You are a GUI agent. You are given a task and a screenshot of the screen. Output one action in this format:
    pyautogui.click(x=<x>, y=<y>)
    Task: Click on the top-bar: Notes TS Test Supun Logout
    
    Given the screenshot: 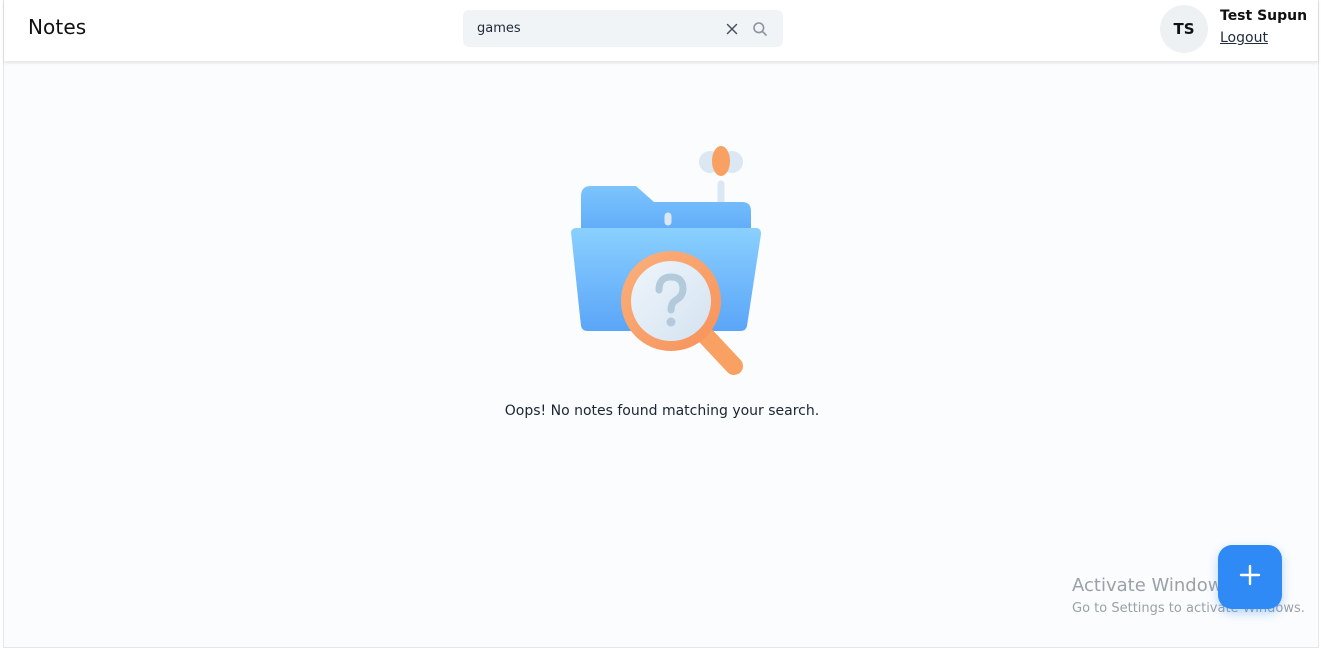 What is the action you would take?
    pyautogui.click(x=661, y=31)
    